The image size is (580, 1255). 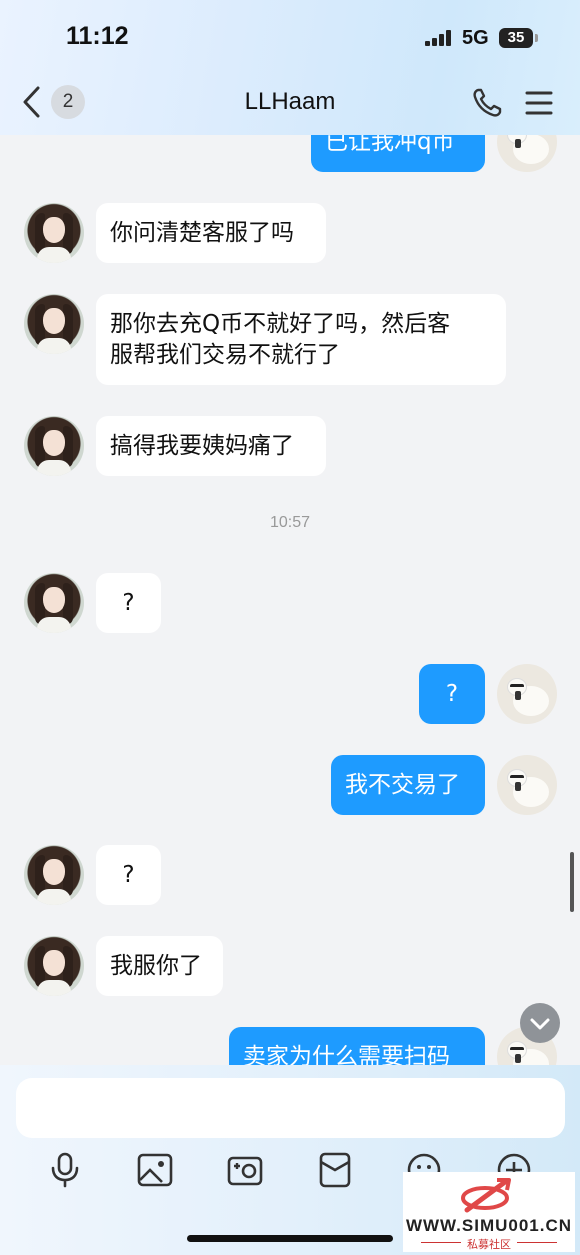 I want to click on phone-icon, so click(x=487, y=102).